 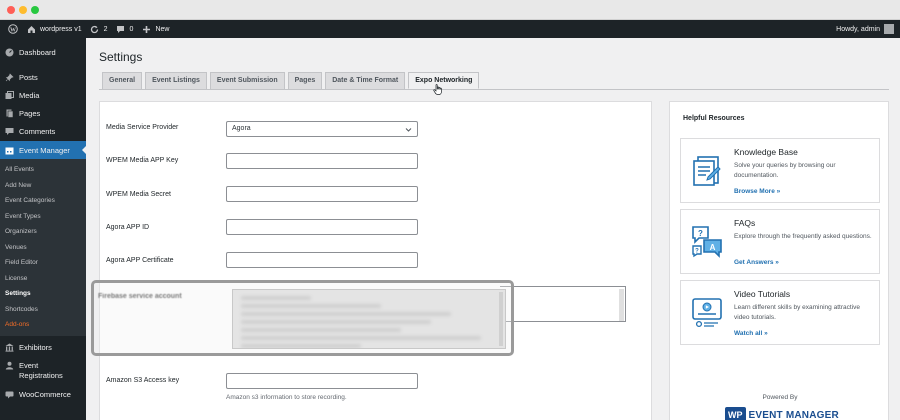 I want to click on watch-all-link: Watch all », so click(x=751, y=333).